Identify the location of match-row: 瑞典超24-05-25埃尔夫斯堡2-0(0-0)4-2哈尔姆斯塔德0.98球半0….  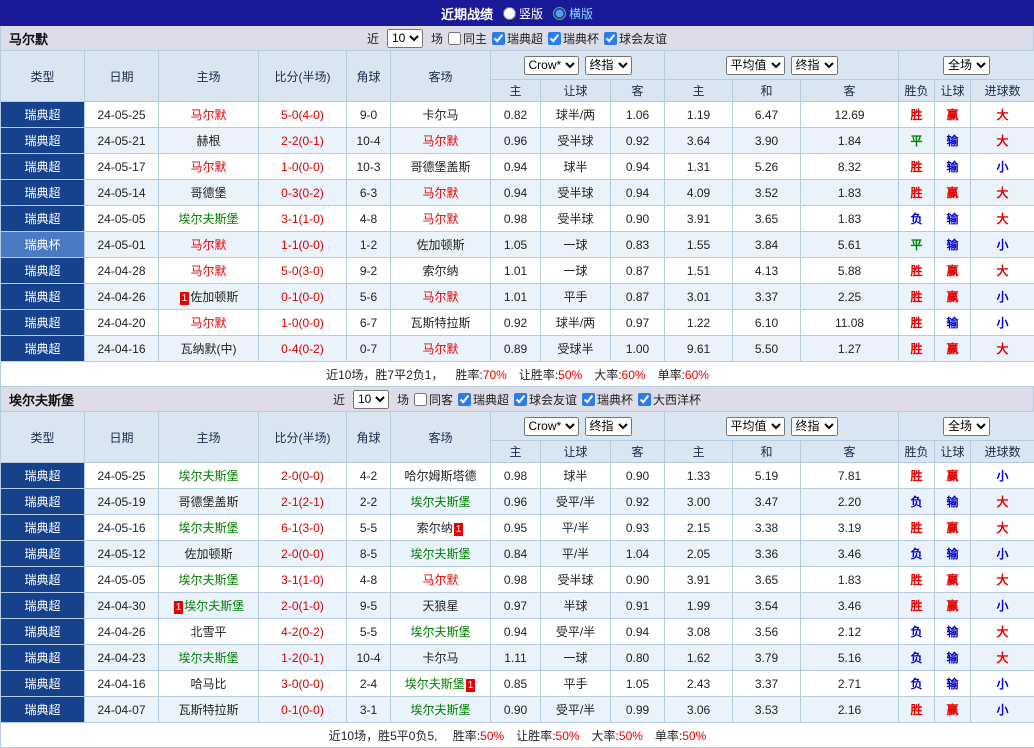
(517, 476).